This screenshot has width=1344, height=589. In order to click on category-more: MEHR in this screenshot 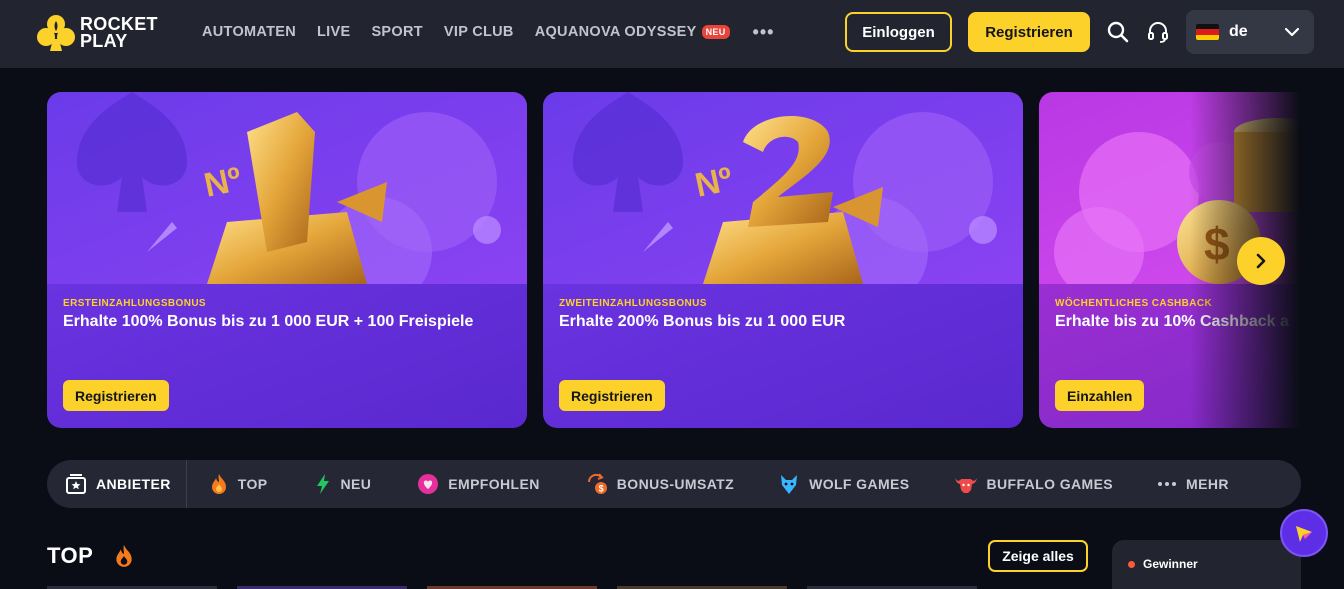, I will do `click(1193, 484)`.